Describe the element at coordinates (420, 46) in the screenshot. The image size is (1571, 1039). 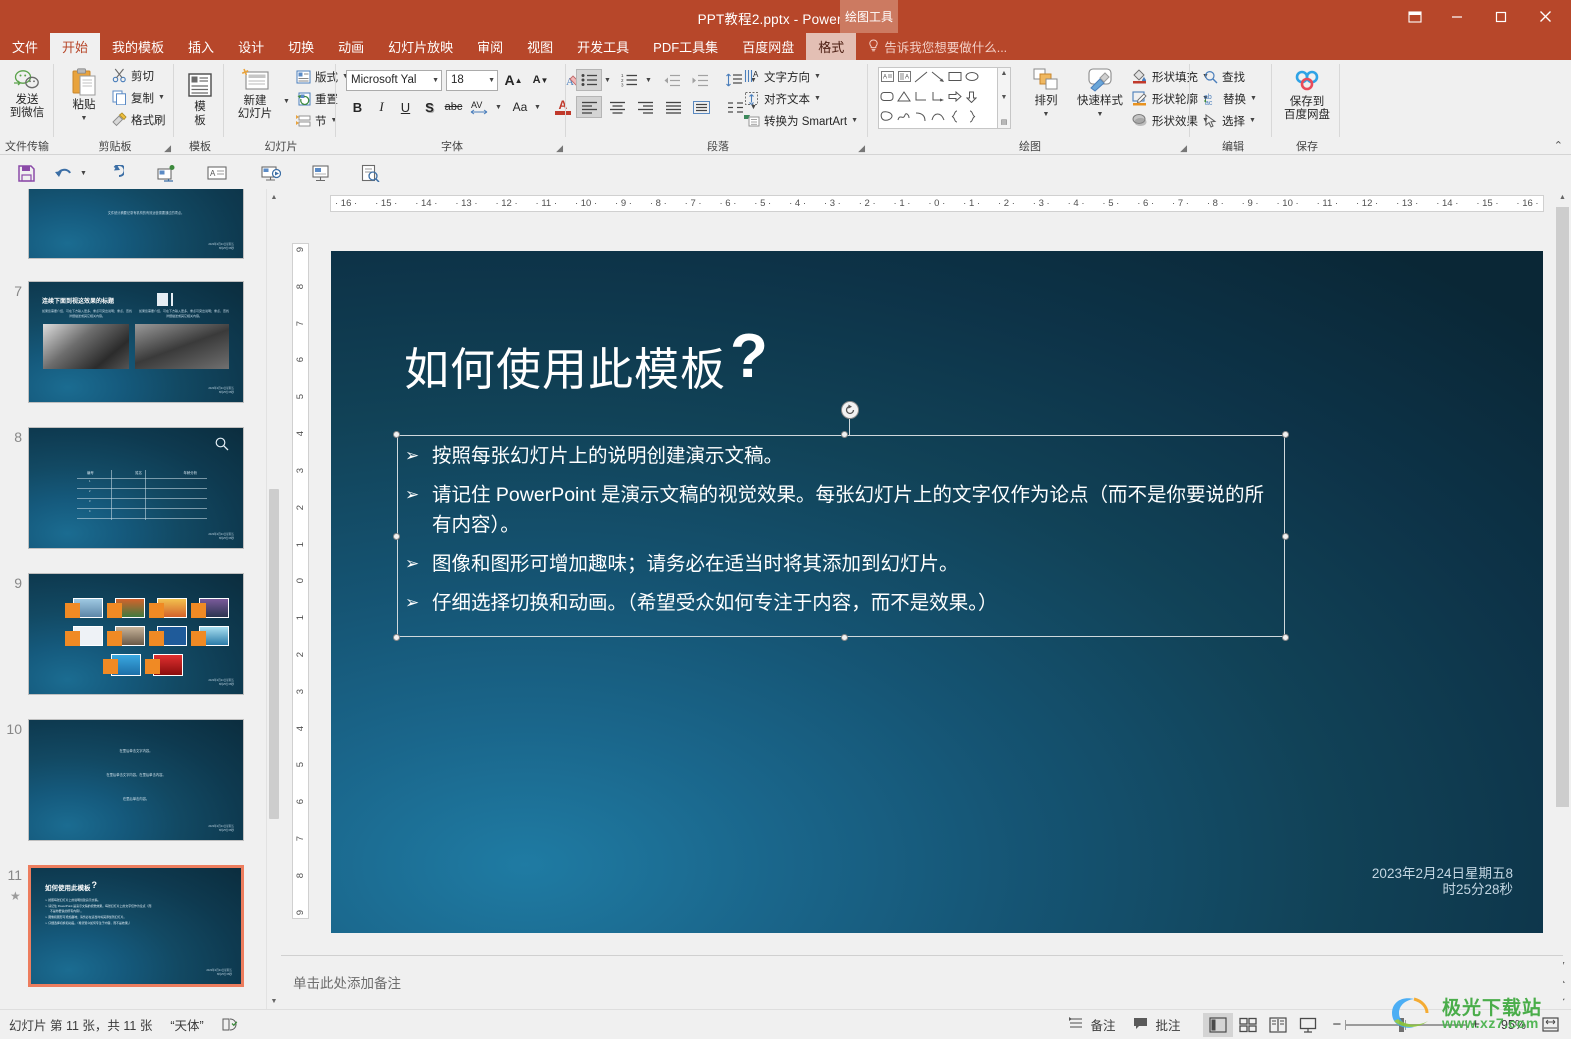
I see `tab-slideshow: 幻灯片放映` at that location.